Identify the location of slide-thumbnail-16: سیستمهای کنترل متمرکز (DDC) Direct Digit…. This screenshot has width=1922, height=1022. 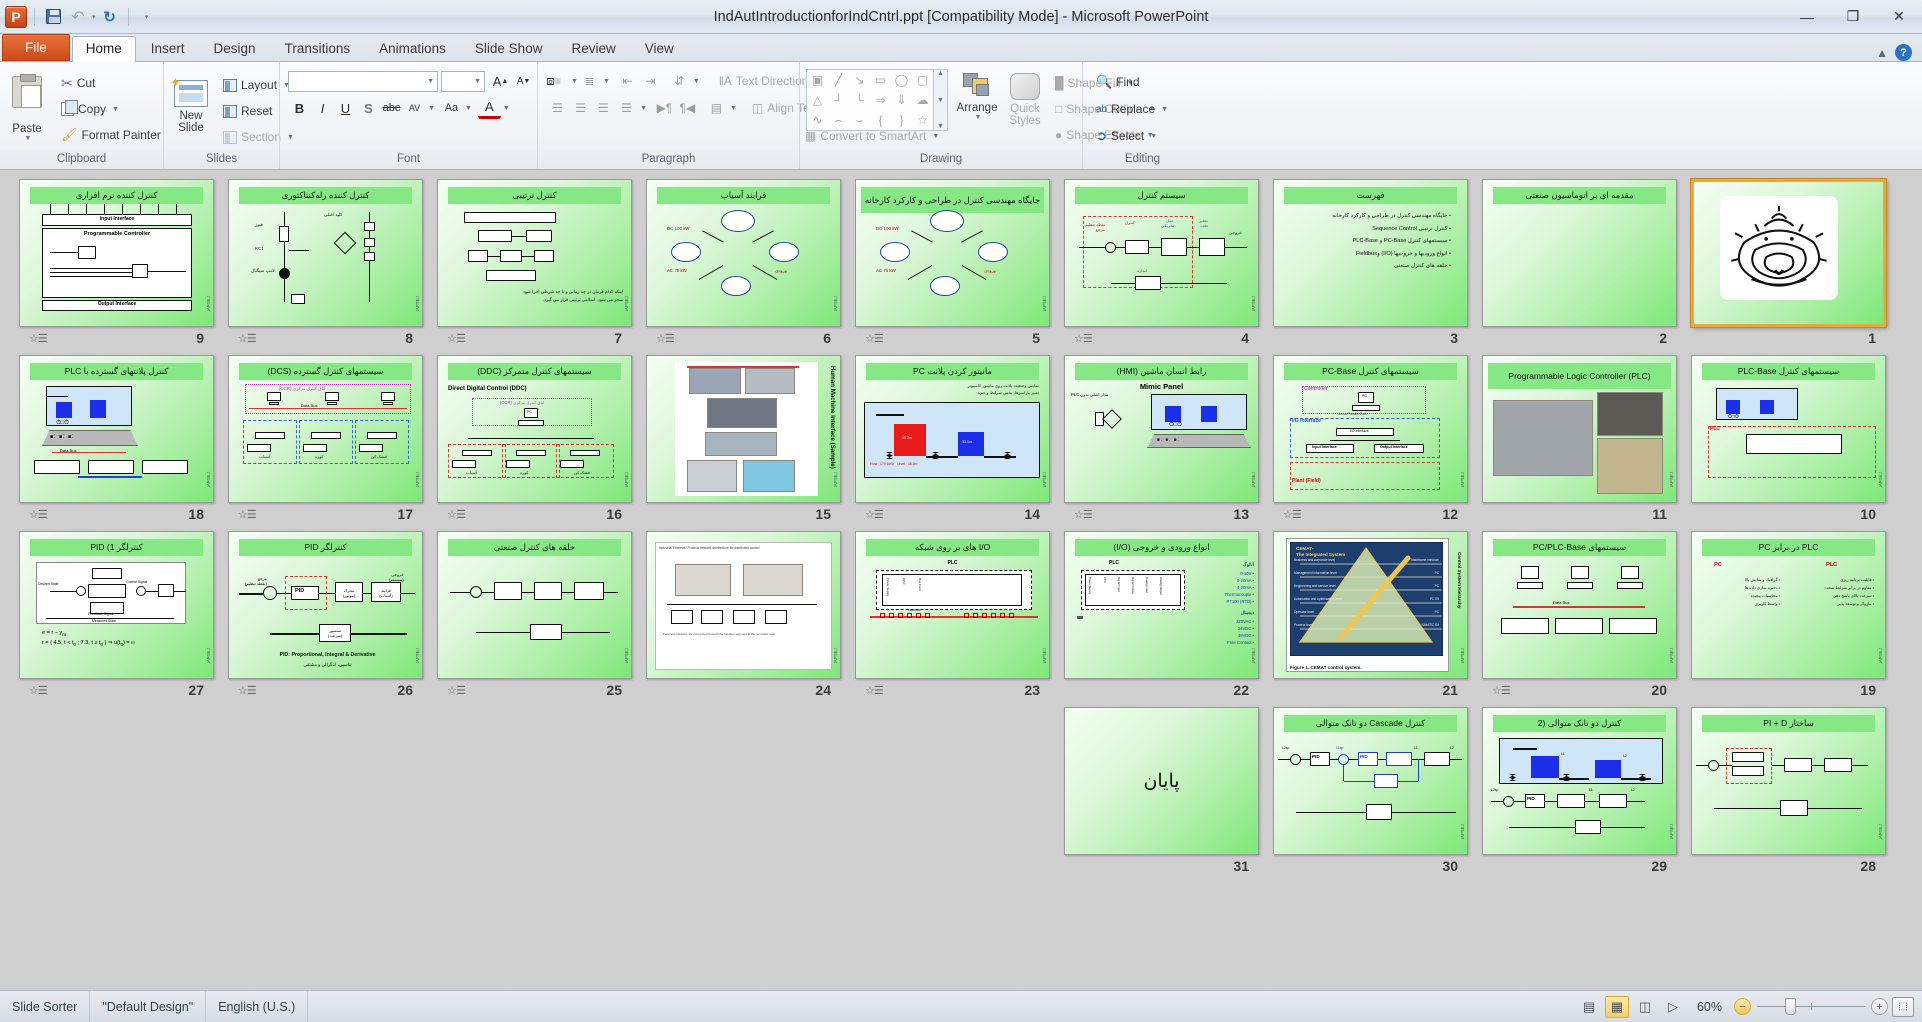
(534, 443).